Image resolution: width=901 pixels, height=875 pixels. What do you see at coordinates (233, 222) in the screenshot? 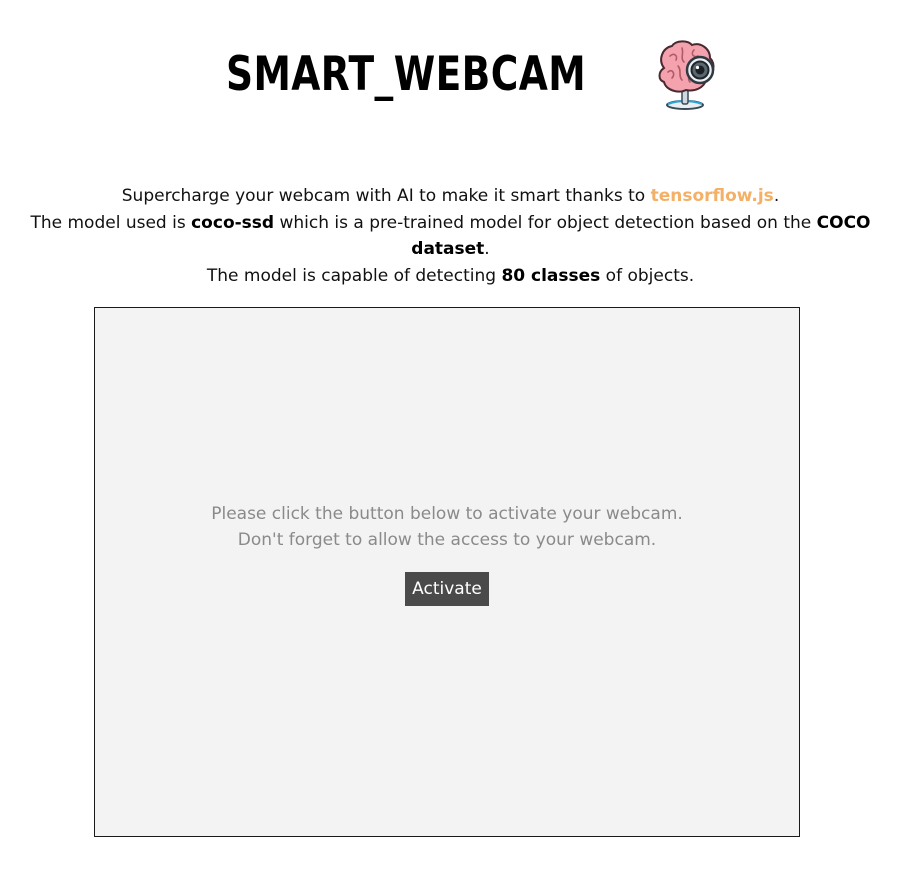
I see `model-name: coco-ssd` at bounding box center [233, 222].